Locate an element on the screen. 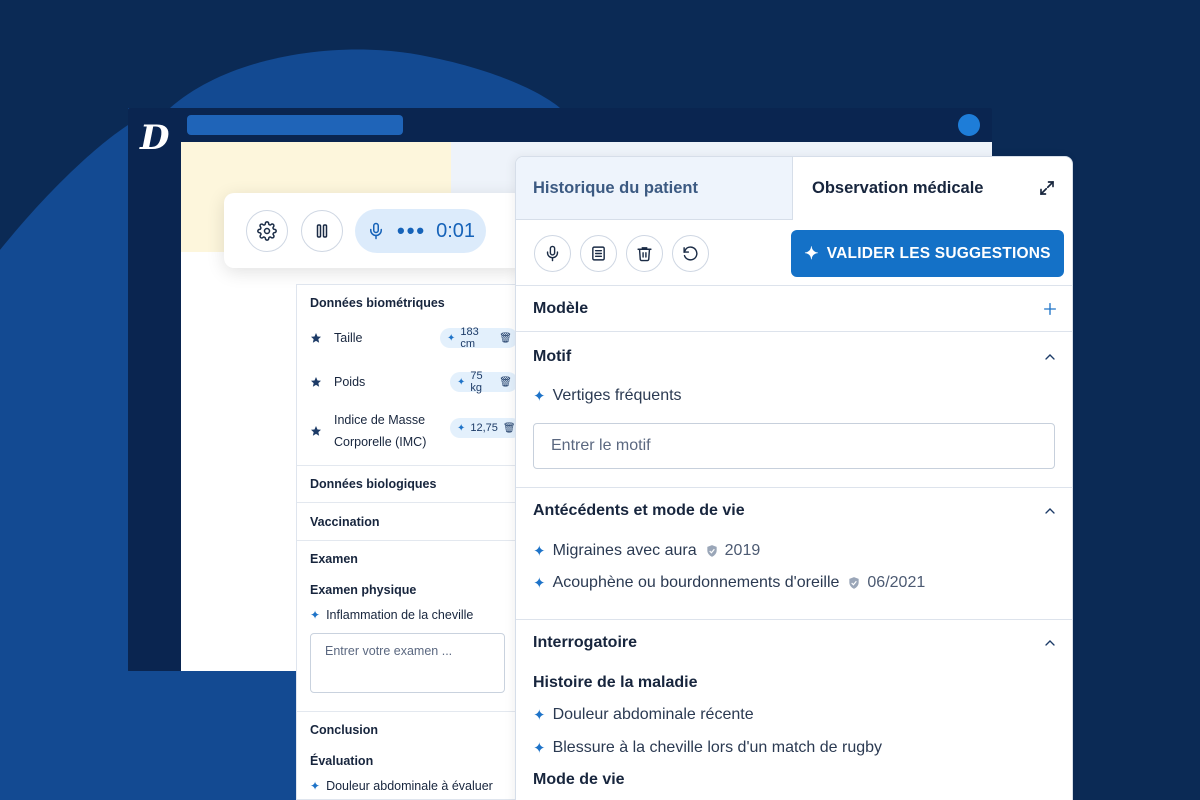 The width and height of the screenshot is (1200, 800). status-dot is located at coordinates (969, 125).